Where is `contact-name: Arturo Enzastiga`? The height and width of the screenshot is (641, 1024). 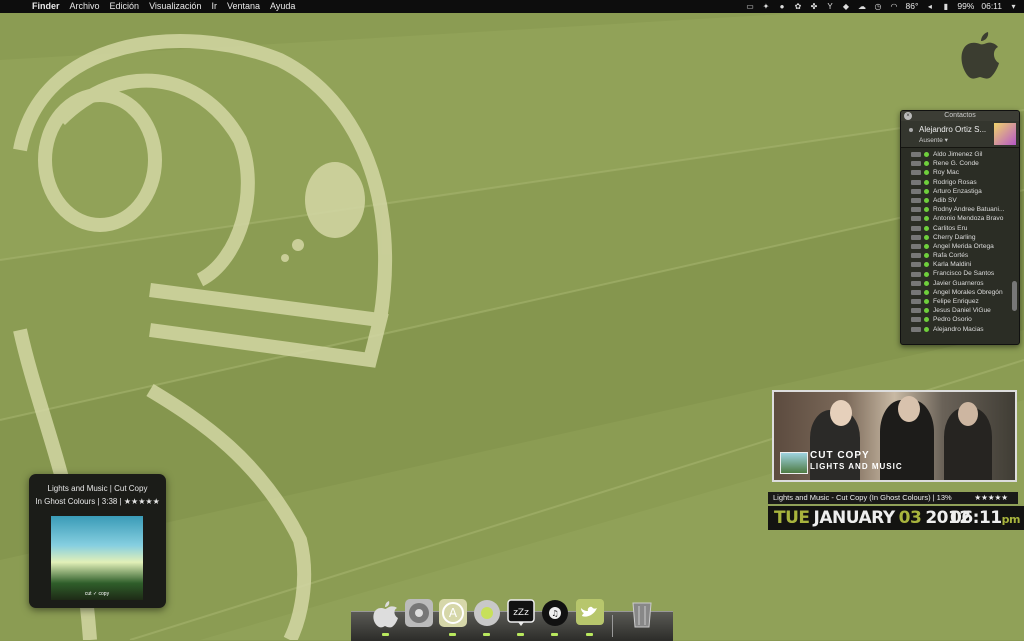 contact-name: Arturo Enzastiga is located at coordinates (957, 191).